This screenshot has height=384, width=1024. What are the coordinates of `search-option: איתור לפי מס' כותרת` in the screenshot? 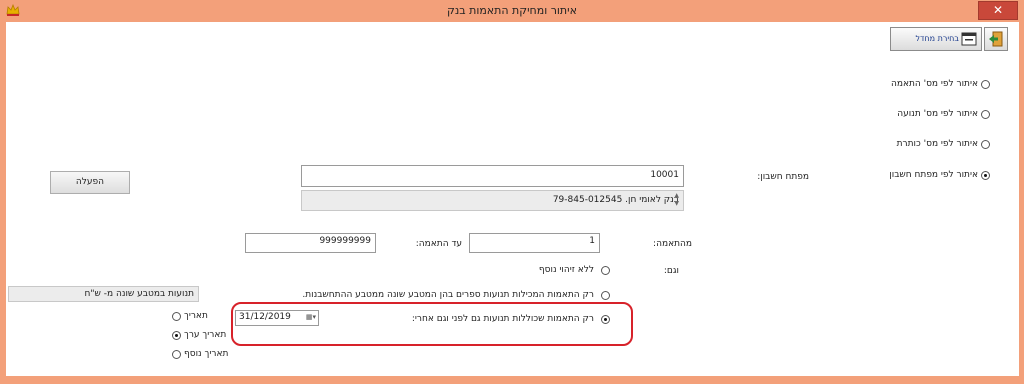 It's located at (928, 145).